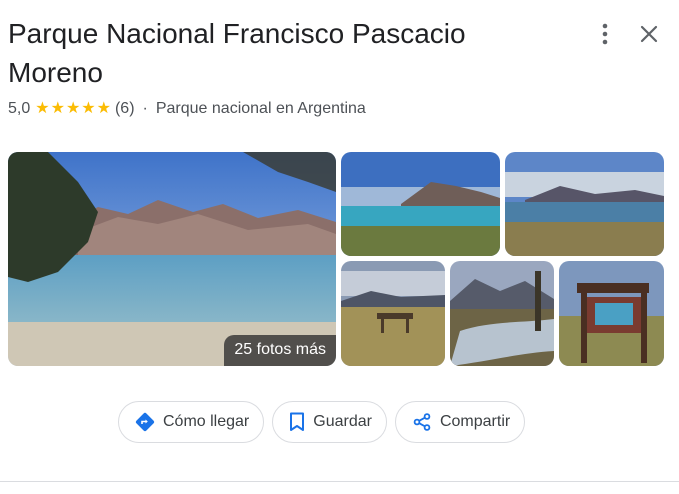 The width and height of the screenshot is (679, 494). Describe the element at coordinates (475, 421) in the screenshot. I see `share-label: Compartir` at that location.